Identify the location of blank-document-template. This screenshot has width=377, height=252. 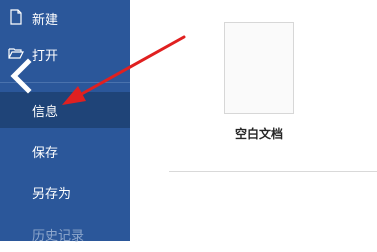
(259, 68).